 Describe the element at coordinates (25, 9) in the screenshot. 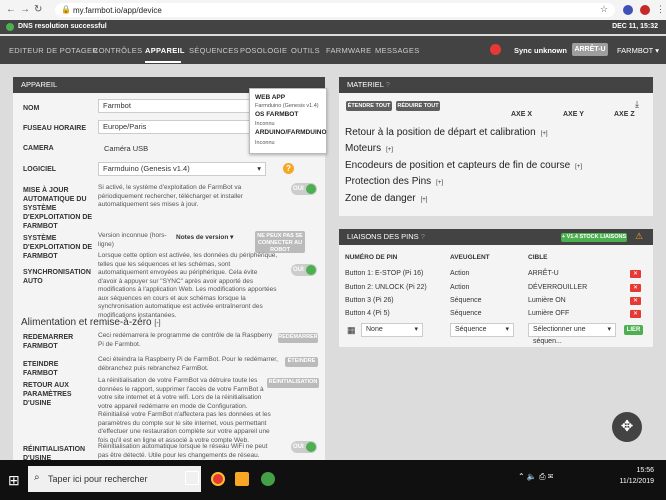

I see `forward-icon: →` at that location.